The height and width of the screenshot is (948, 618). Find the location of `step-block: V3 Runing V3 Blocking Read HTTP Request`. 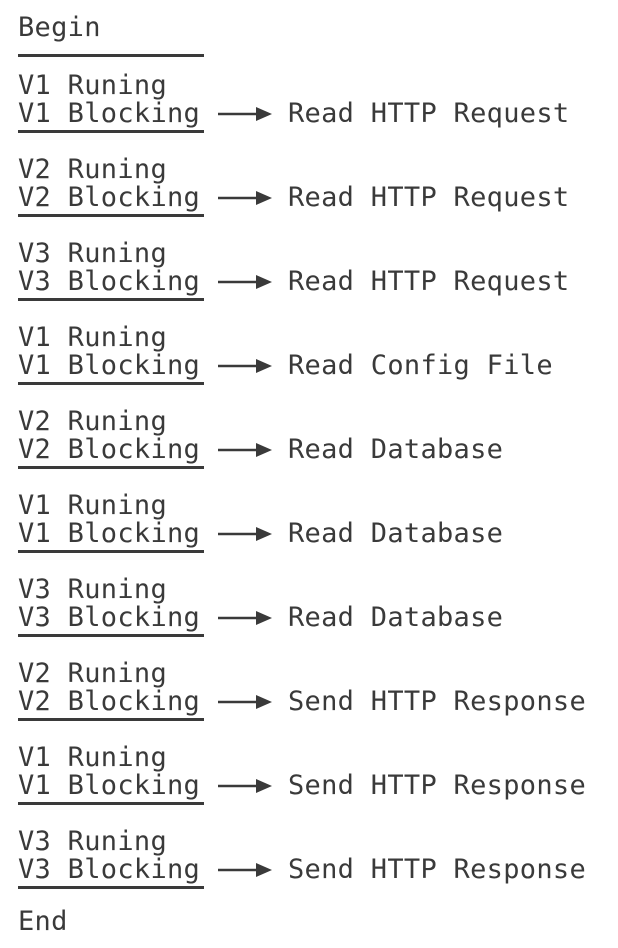

step-block: V3 Runing V3 Blocking Read HTTP Request is located at coordinates (309, 282).